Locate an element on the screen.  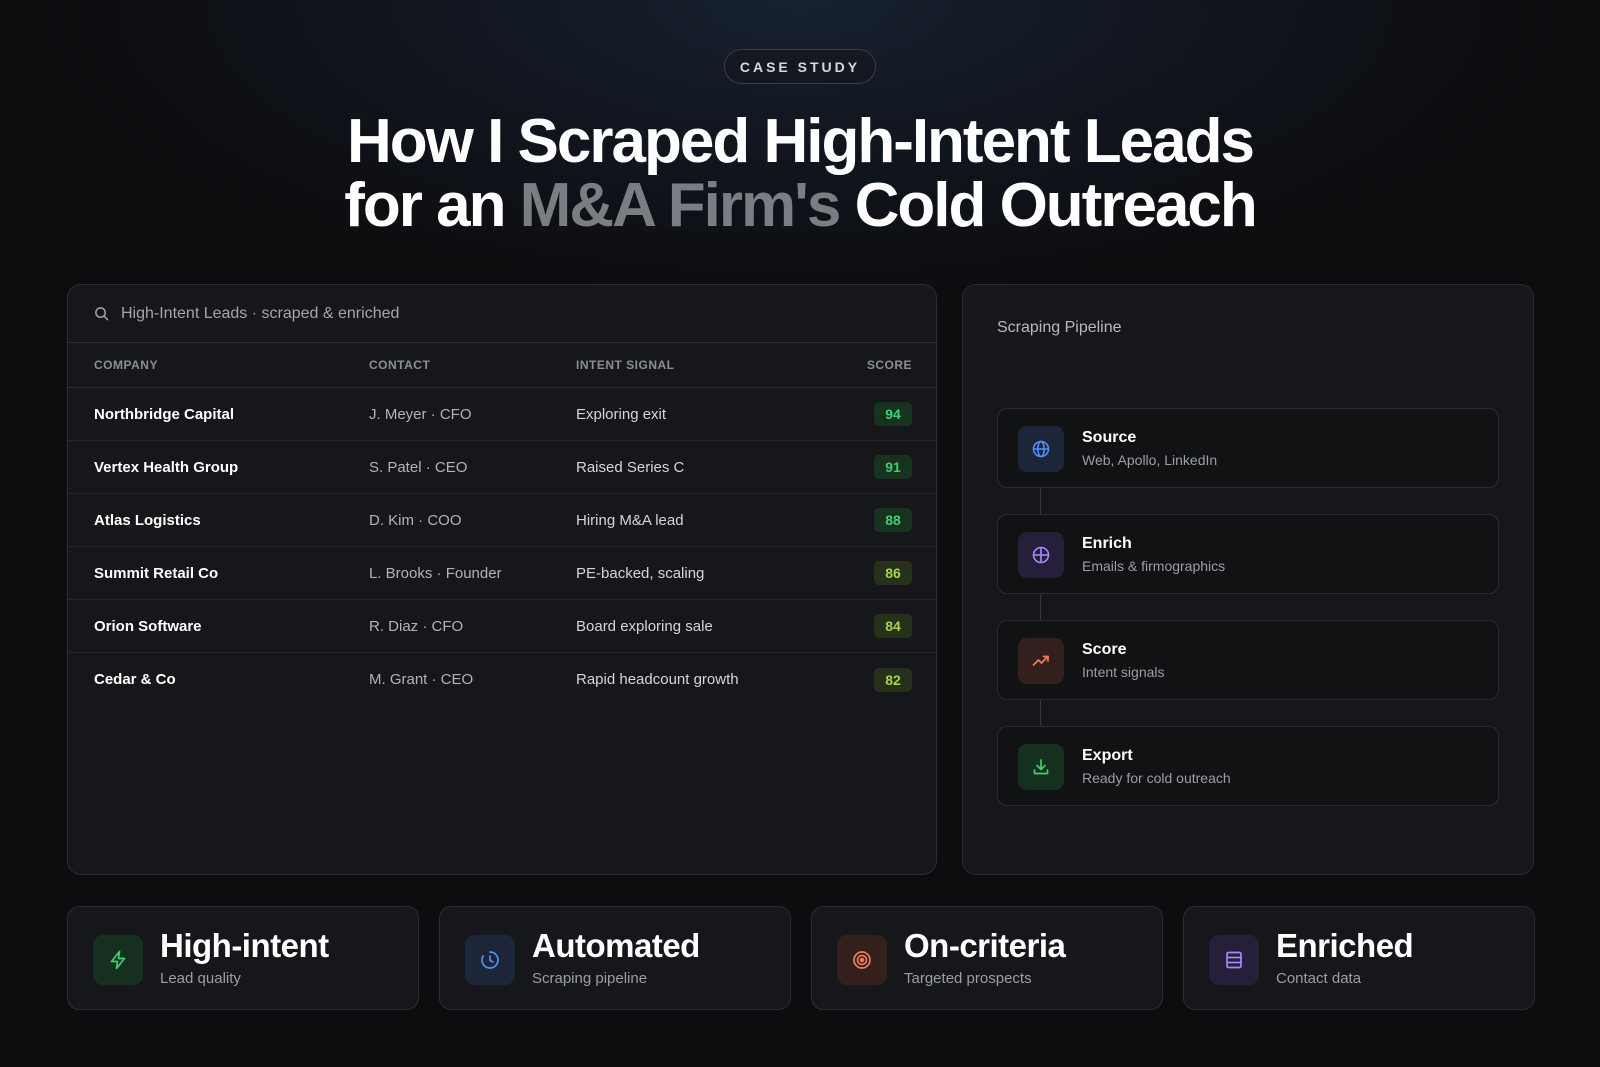
download-icon is located at coordinates (1041, 767).